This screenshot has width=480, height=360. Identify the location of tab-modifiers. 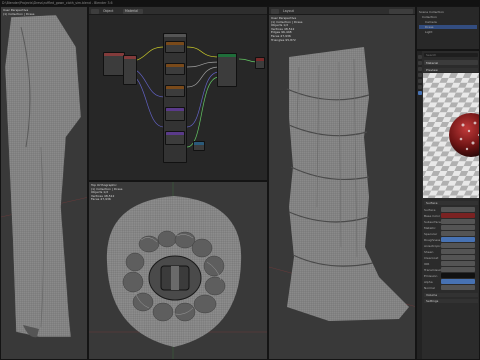
(419, 81).